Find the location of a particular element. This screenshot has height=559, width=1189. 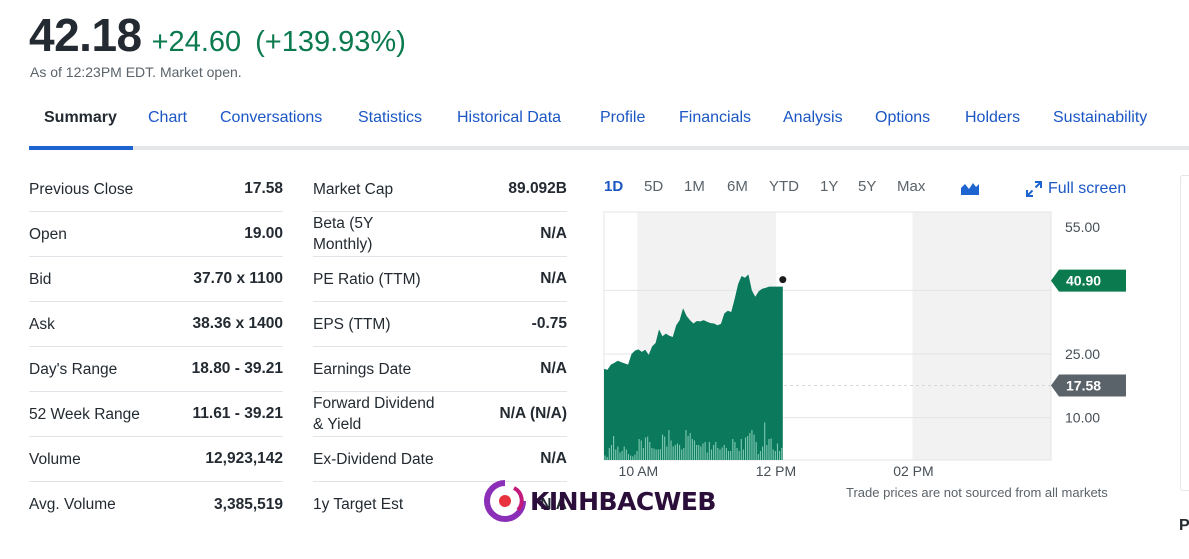

stat-value: 19.00 is located at coordinates (263, 233).